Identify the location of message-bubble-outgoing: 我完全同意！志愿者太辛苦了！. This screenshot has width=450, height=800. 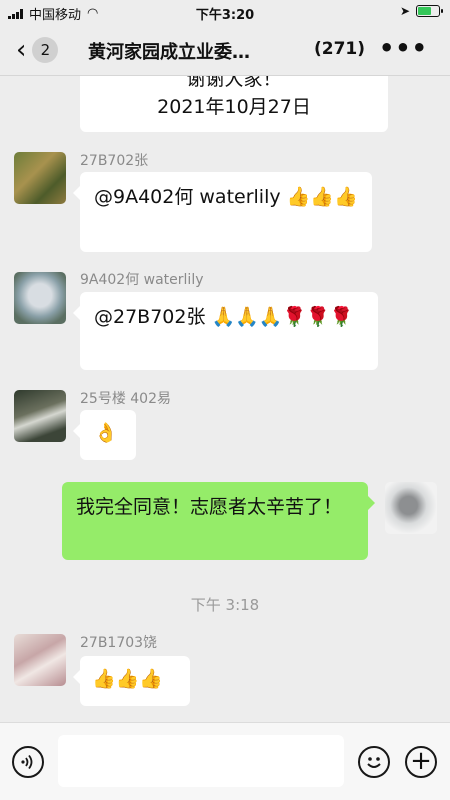
(218, 521).